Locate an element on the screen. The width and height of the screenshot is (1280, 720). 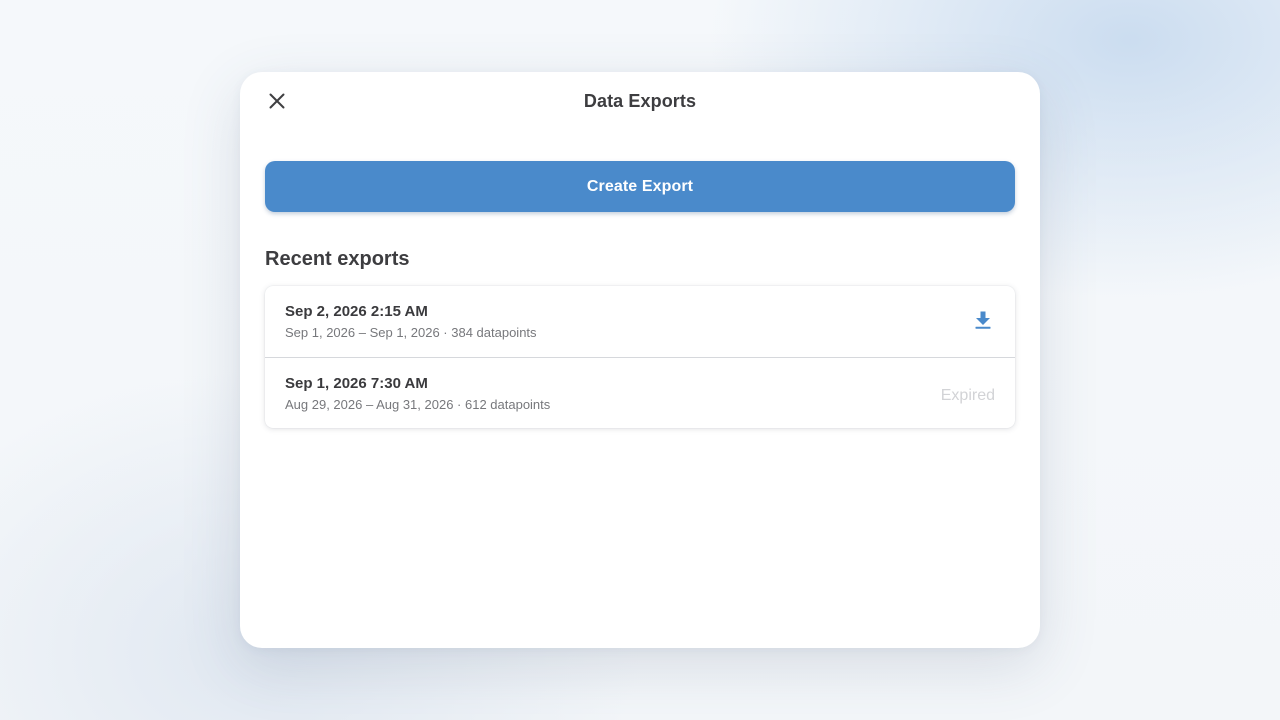
create-export-button: Create Export is located at coordinates (640, 186).